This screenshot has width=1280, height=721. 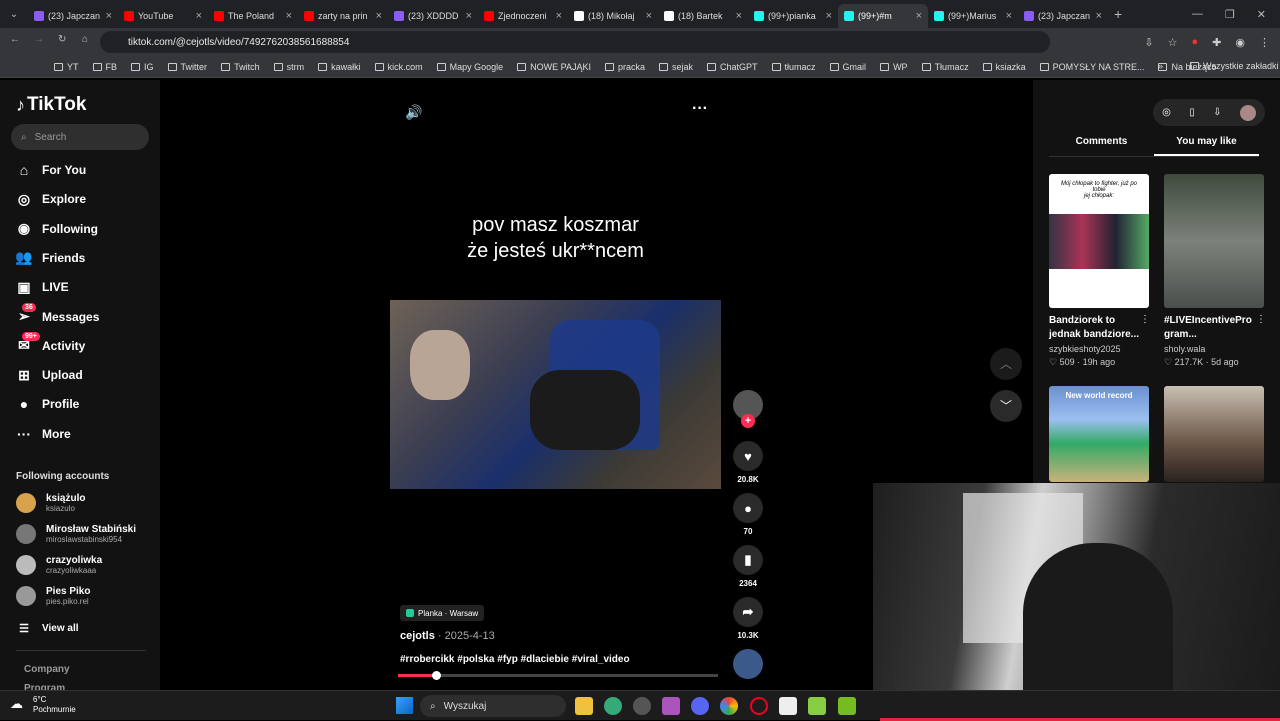 I want to click on follow-plus-icon: +, so click(x=748, y=421).